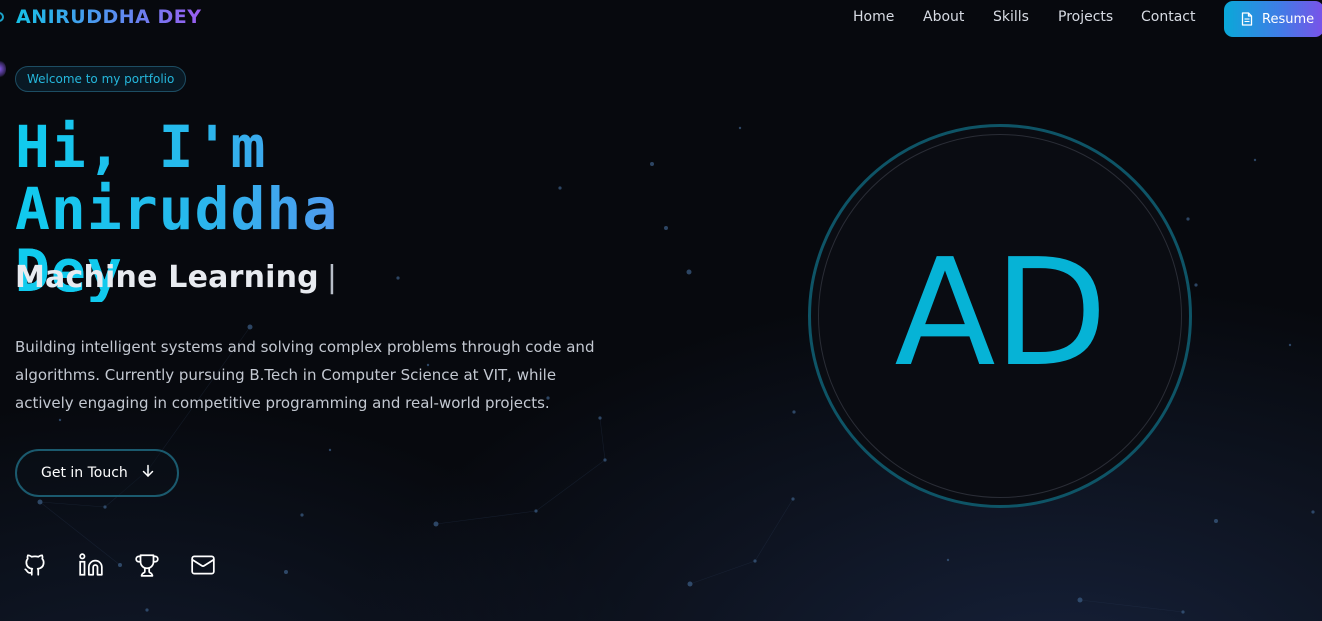 The width and height of the screenshot is (1322, 621). Describe the element at coordinates (943, 17) in the screenshot. I see `nav-link-about: About` at that location.